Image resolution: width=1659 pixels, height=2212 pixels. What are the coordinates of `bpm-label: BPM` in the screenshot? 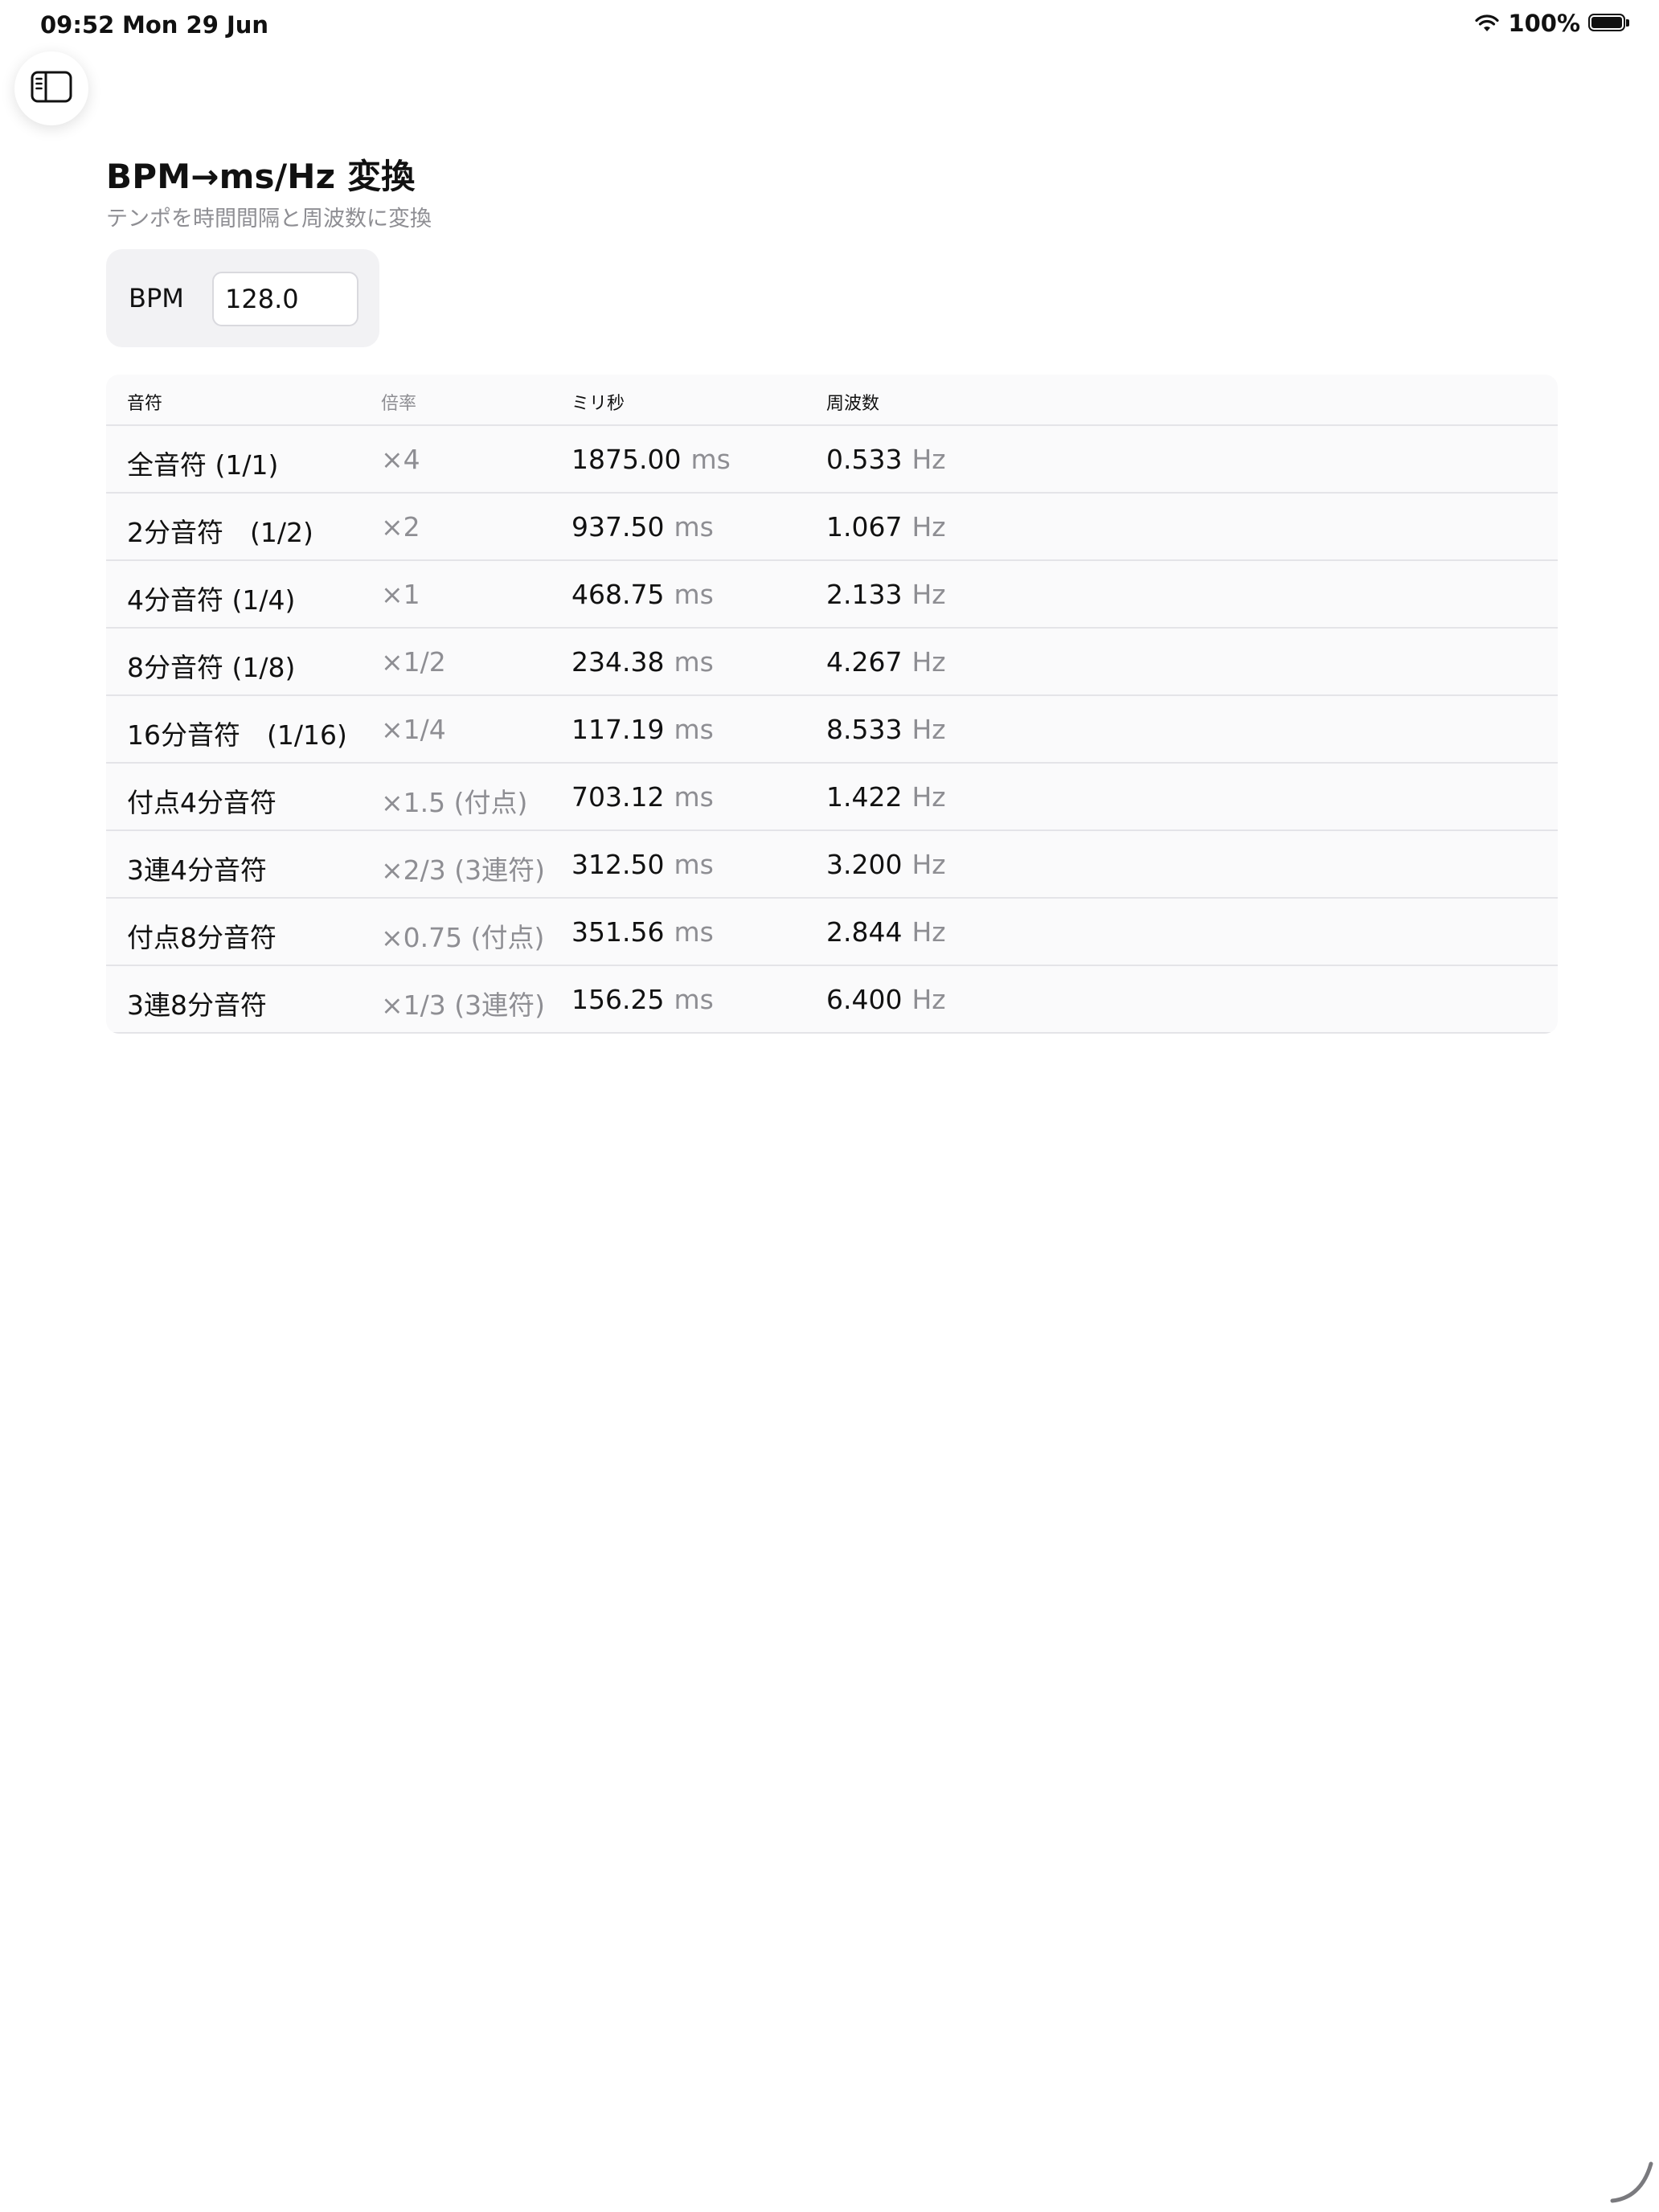 It's located at (156, 298).